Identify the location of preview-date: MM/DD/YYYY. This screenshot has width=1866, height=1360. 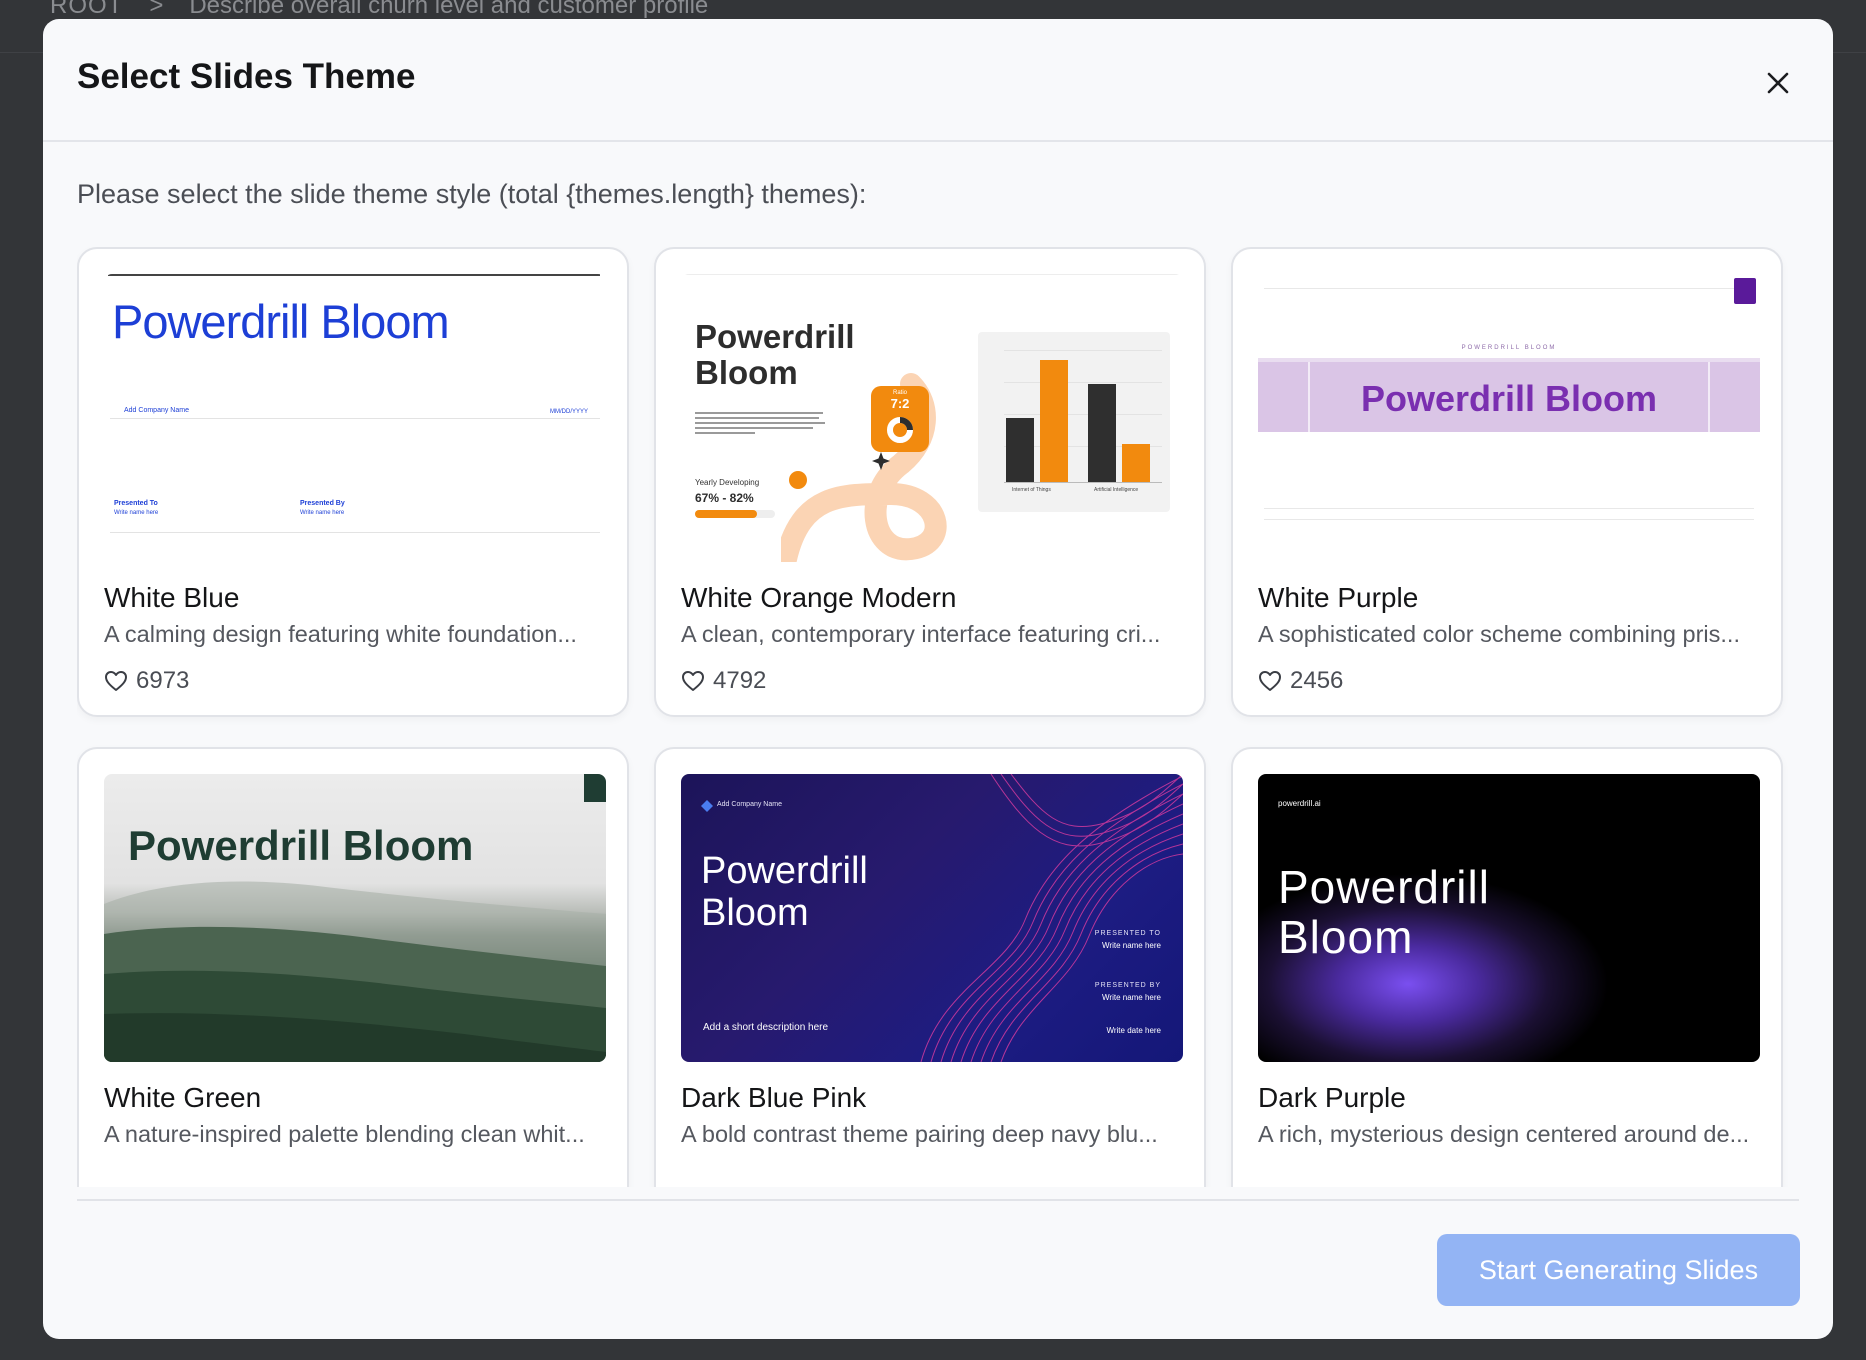
(569, 412).